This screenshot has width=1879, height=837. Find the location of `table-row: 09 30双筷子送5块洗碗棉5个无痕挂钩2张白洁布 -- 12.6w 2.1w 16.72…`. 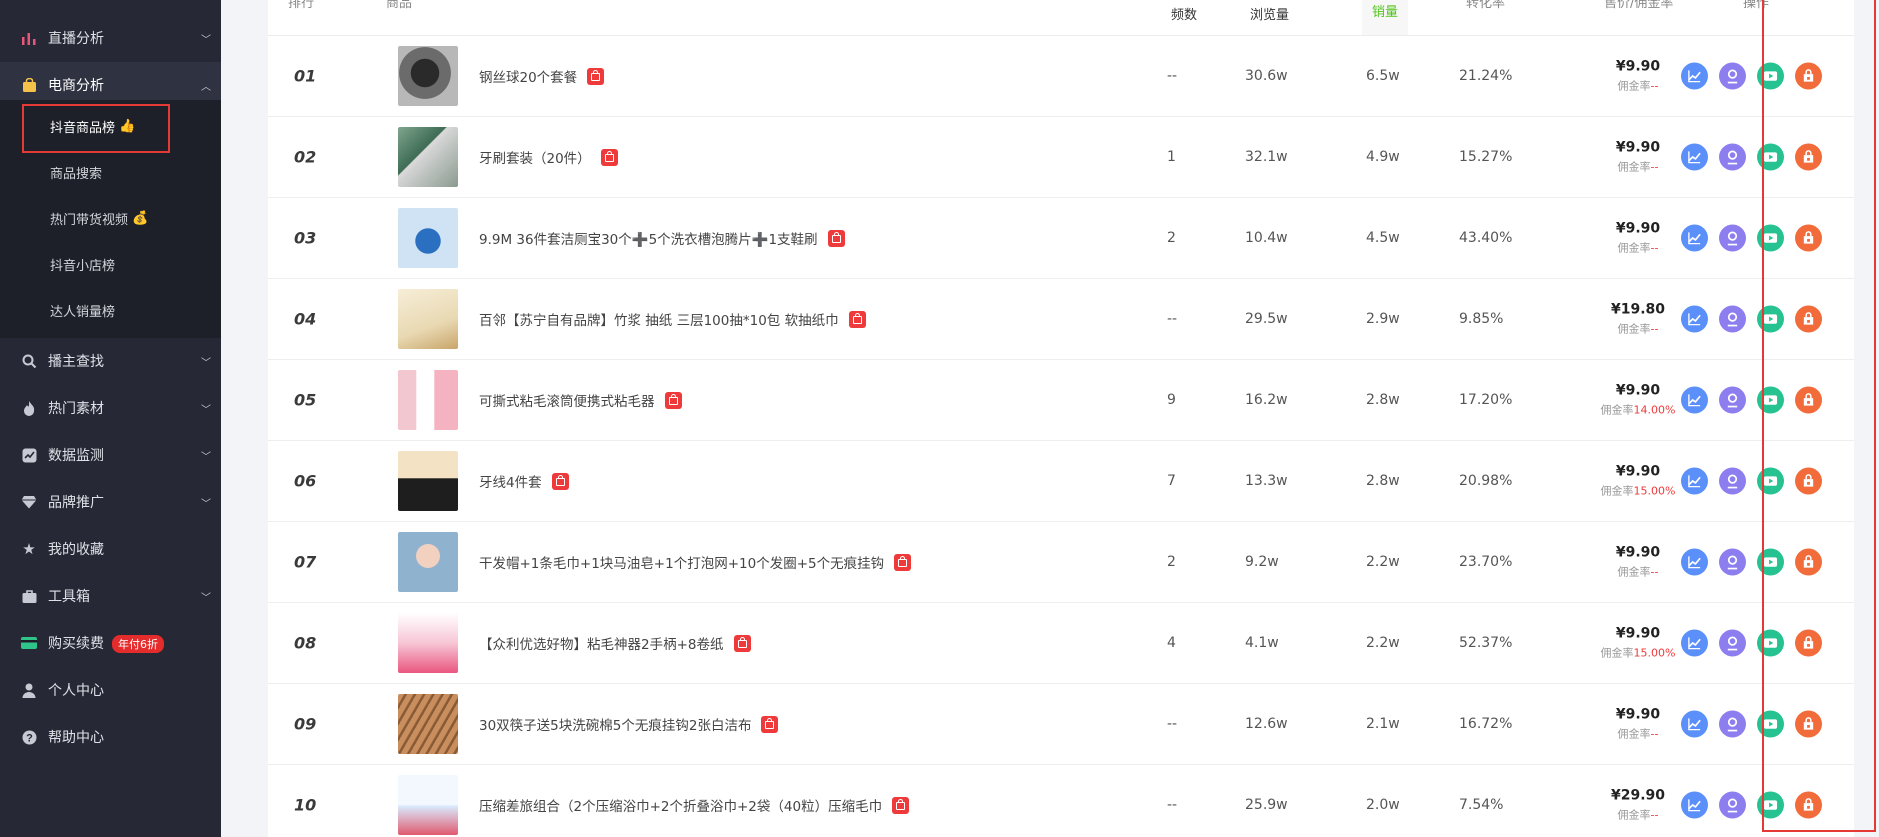

table-row: 09 30双筷子送5块洗碗棉5个无痕挂钩2张白洁布 -- 12.6w 2.1w 16.72… is located at coordinates (1061, 724).